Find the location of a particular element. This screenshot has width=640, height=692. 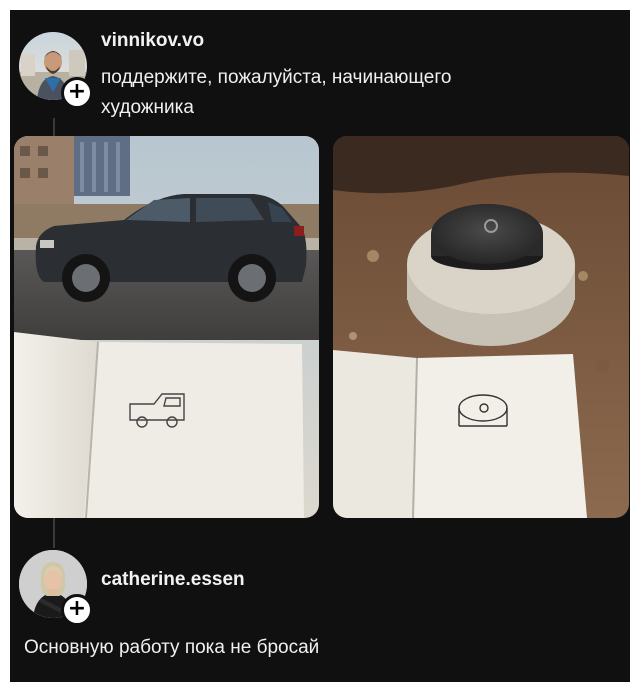

reply-username: catherine.essen is located at coordinates (173, 580).